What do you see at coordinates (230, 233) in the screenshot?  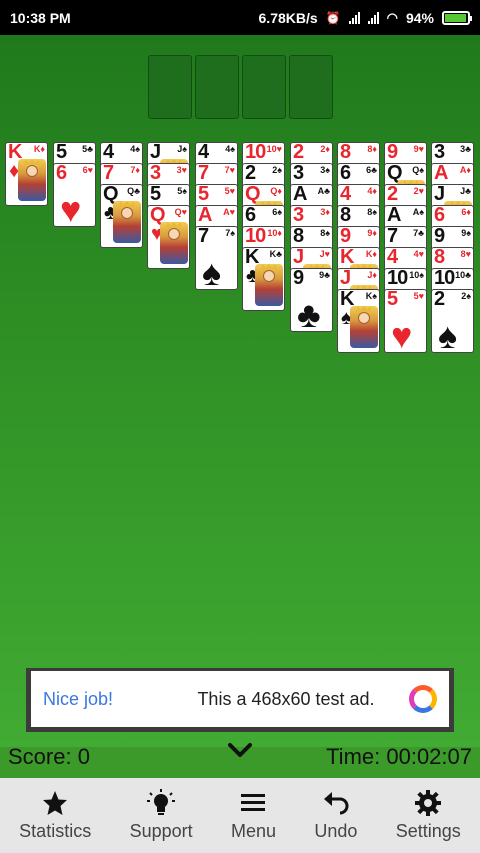 I see `card-corner-index: 7♠` at bounding box center [230, 233].